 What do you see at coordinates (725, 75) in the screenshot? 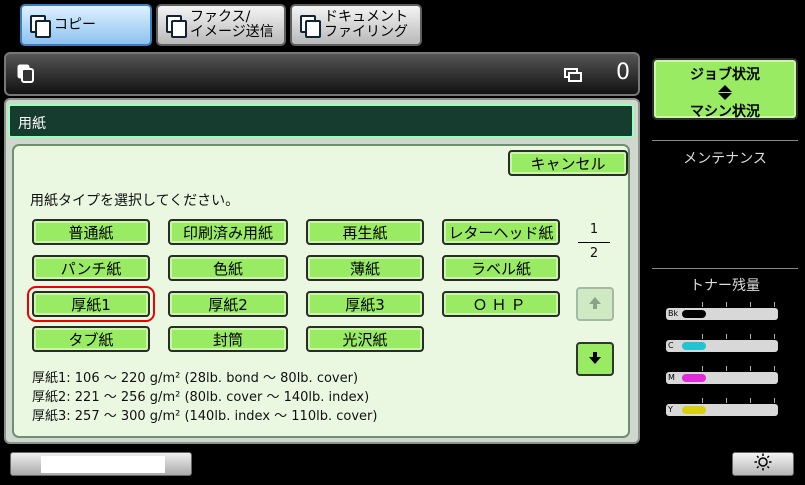
I see `job-status-label: ジョブ状況` at bounding box center [725, 75].